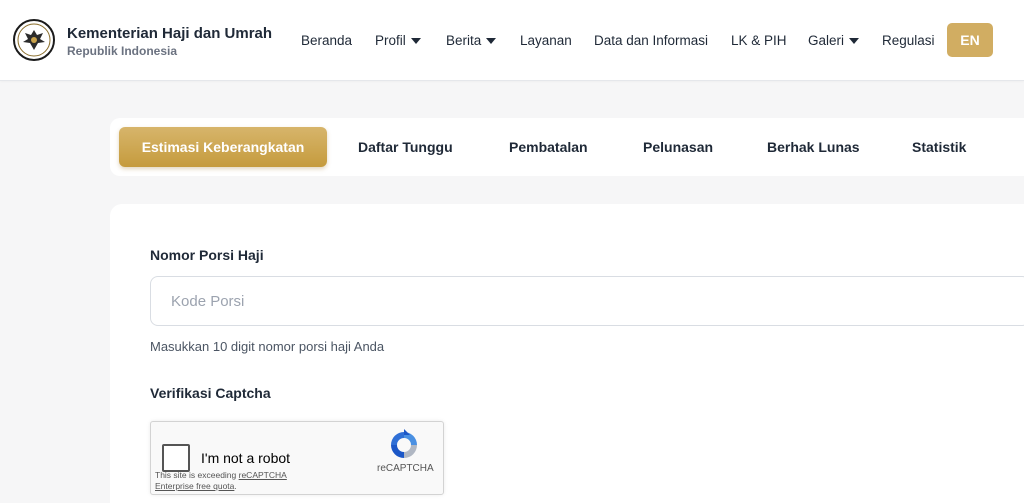  Describe the element at coordinates (587, 301) in the screenshot. I see `porsi-input` at that location.